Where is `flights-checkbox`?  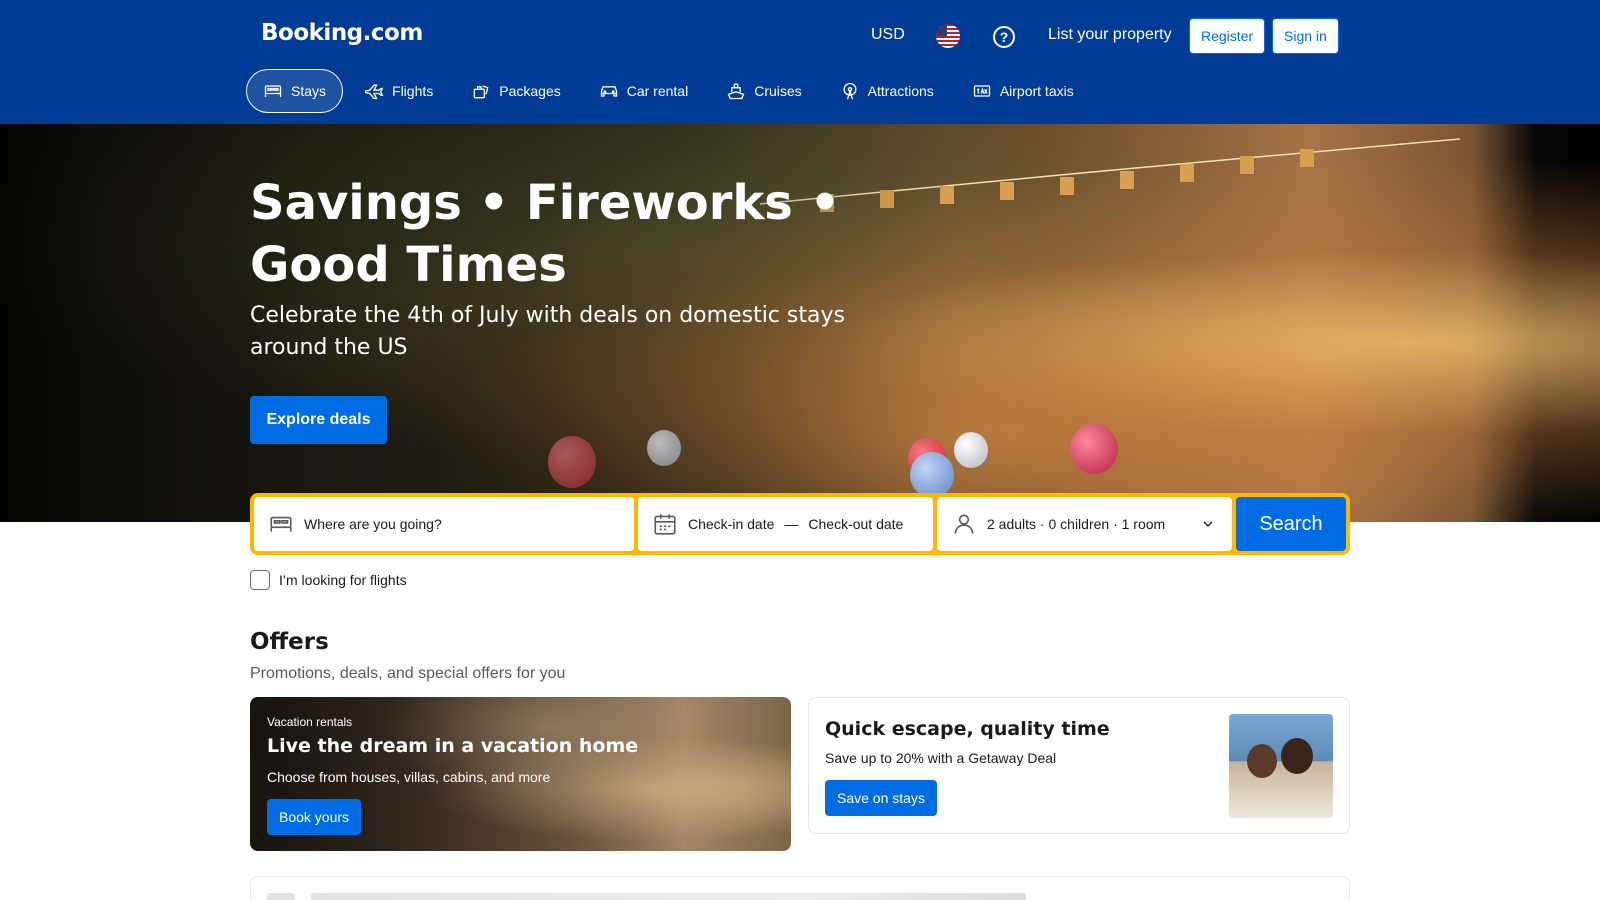 flights-checkbox is located at coordinates (260, 580).